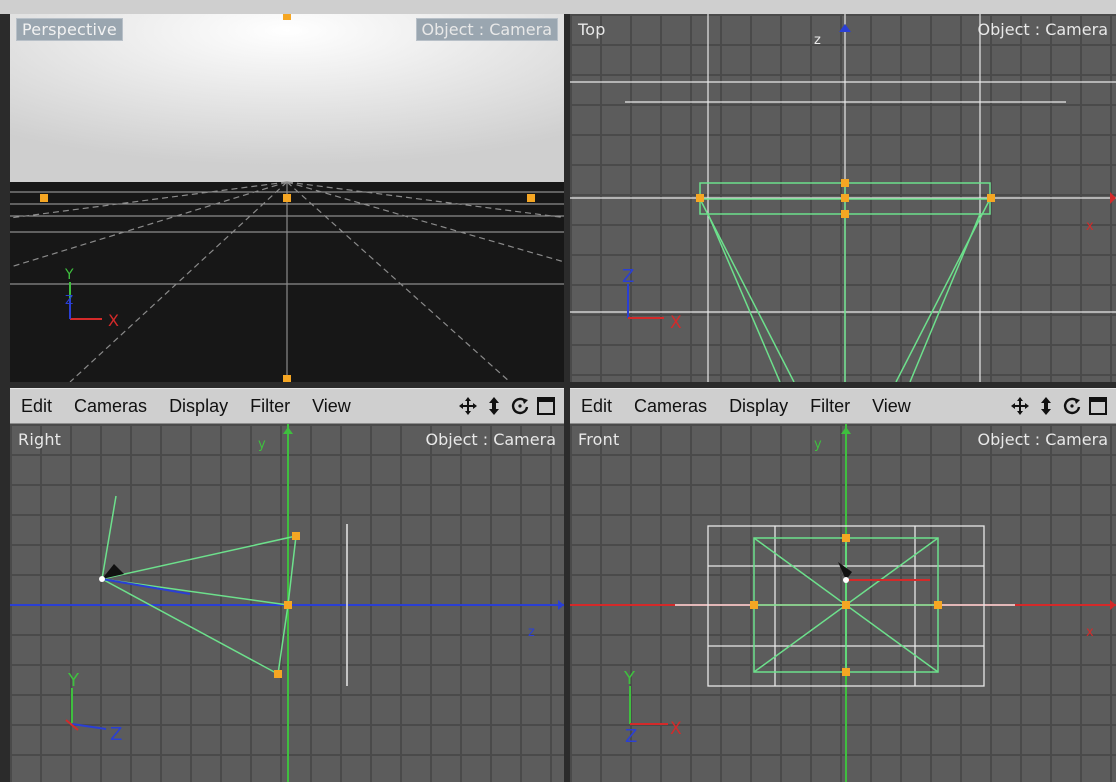 Image resolution: width=1116 pixels, height=782 pixels. Describe the element at coordinates (652, 299) in the screenshot. I see `top-axis-gizmo: Z X` at that location.